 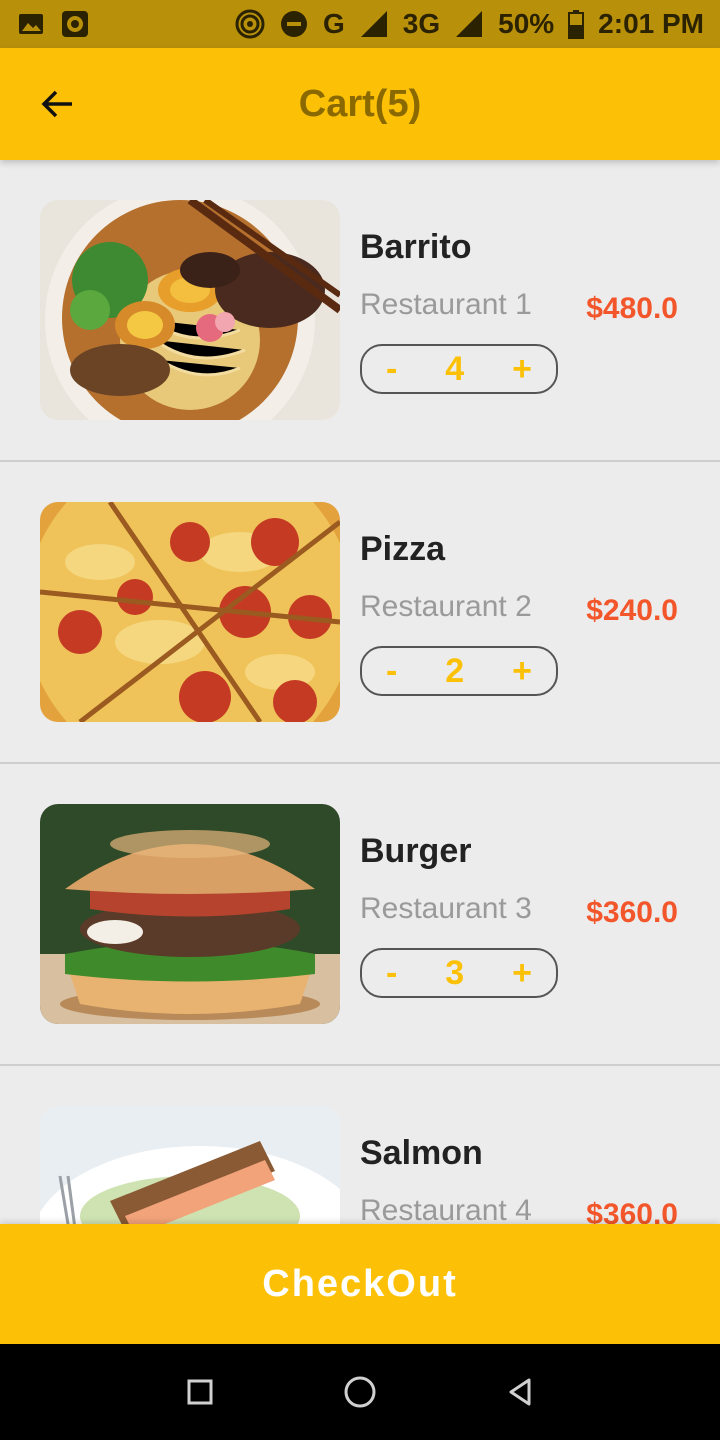 What do you see at coordinates (632, 610) in the screenshot?
I see `item-price: $240.0` at bounding box center [632, 610].